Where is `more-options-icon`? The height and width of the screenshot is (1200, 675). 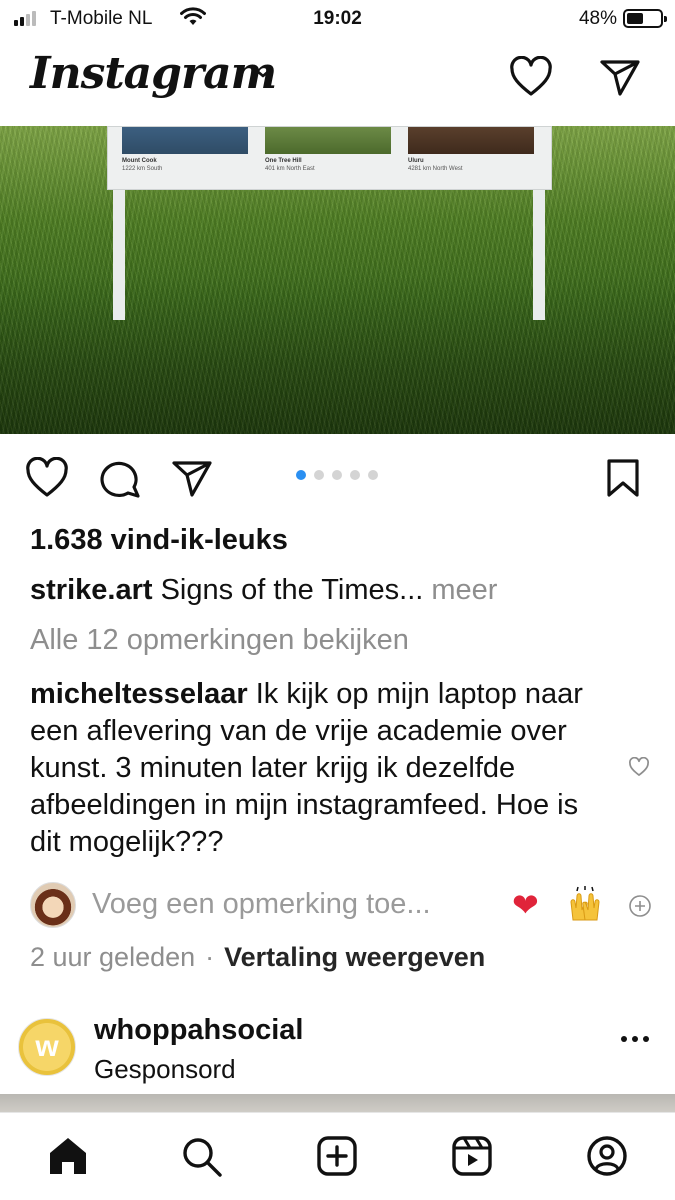
more-options-icon is located at coordinates (635, 1039).